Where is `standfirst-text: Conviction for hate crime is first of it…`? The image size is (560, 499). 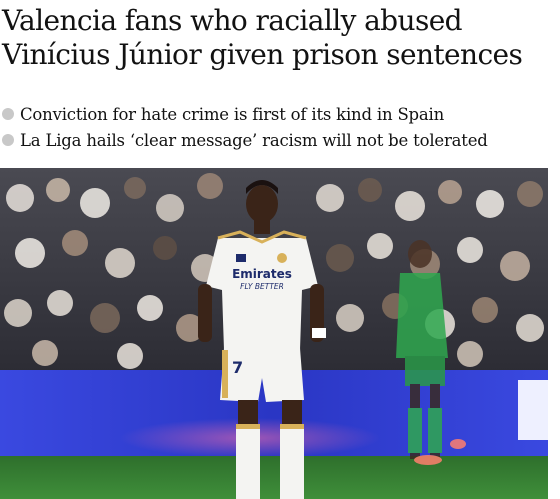
standfirst-text: Conviction for hate crime is first of it… is located at coordinates (232, 114).